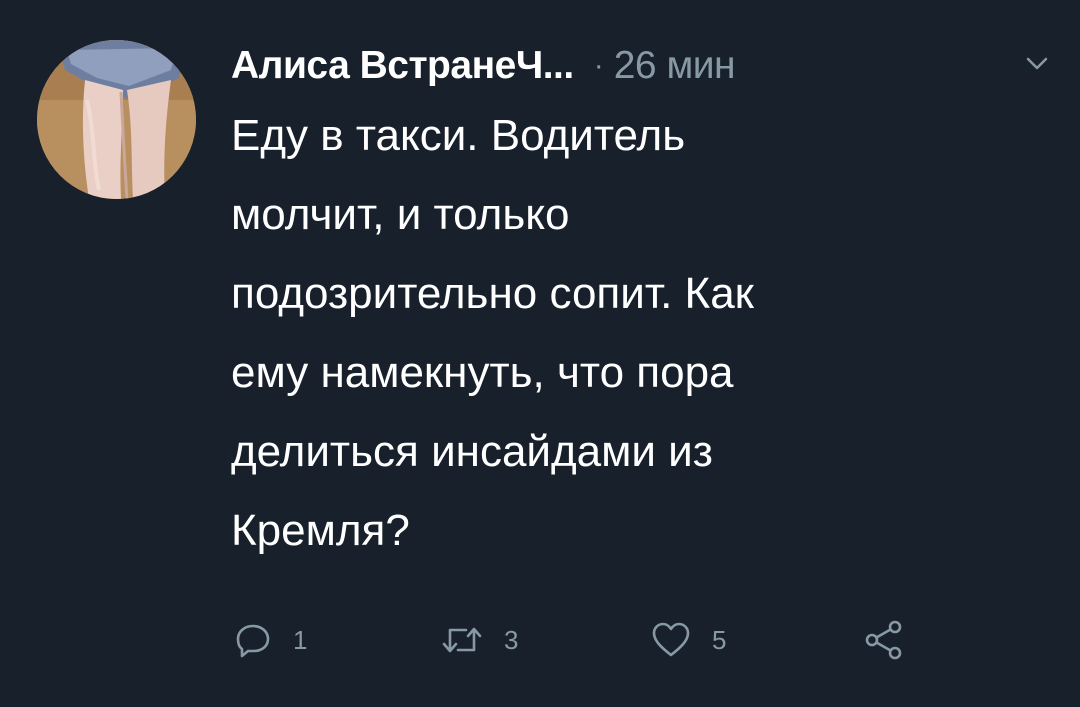 The image size is (1080, 707). What do you see at coordinates (253, 641) in the screenshot?
I see `reply-icon` at bounding box center [253, 641].